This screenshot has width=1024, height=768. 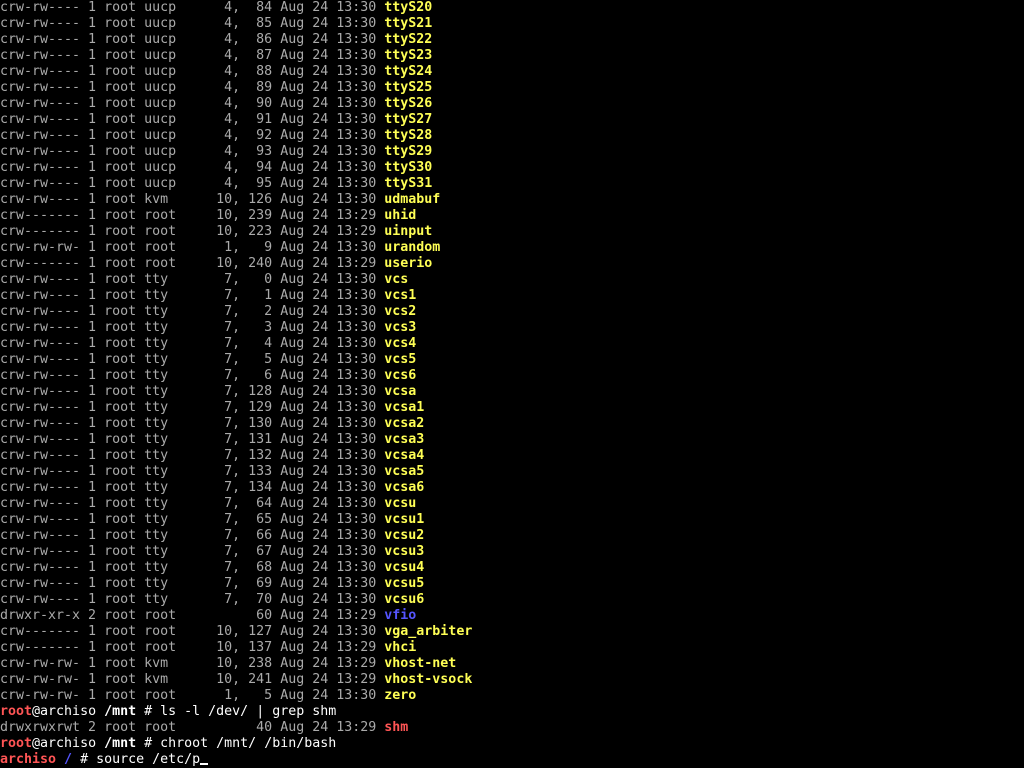 What do you see at coordinates (408, 263) in the screenshot?
I see `device-name: userio` at bounding box center [408, 263].